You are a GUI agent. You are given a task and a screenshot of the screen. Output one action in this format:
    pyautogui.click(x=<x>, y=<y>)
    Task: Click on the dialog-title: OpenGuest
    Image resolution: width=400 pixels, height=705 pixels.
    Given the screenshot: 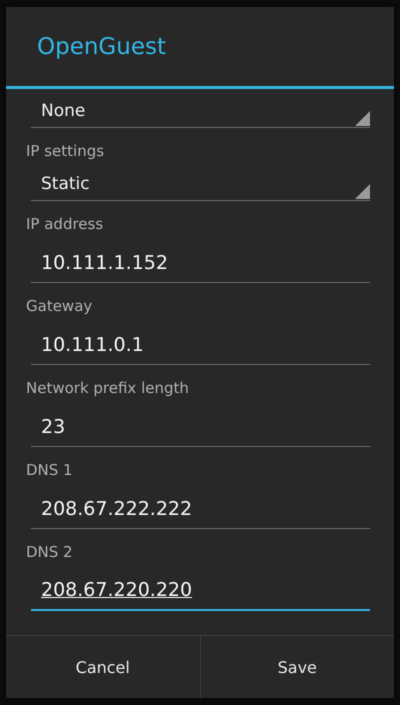 What is the action you would take?
    pyautogui.click(x=200, y=48)
    